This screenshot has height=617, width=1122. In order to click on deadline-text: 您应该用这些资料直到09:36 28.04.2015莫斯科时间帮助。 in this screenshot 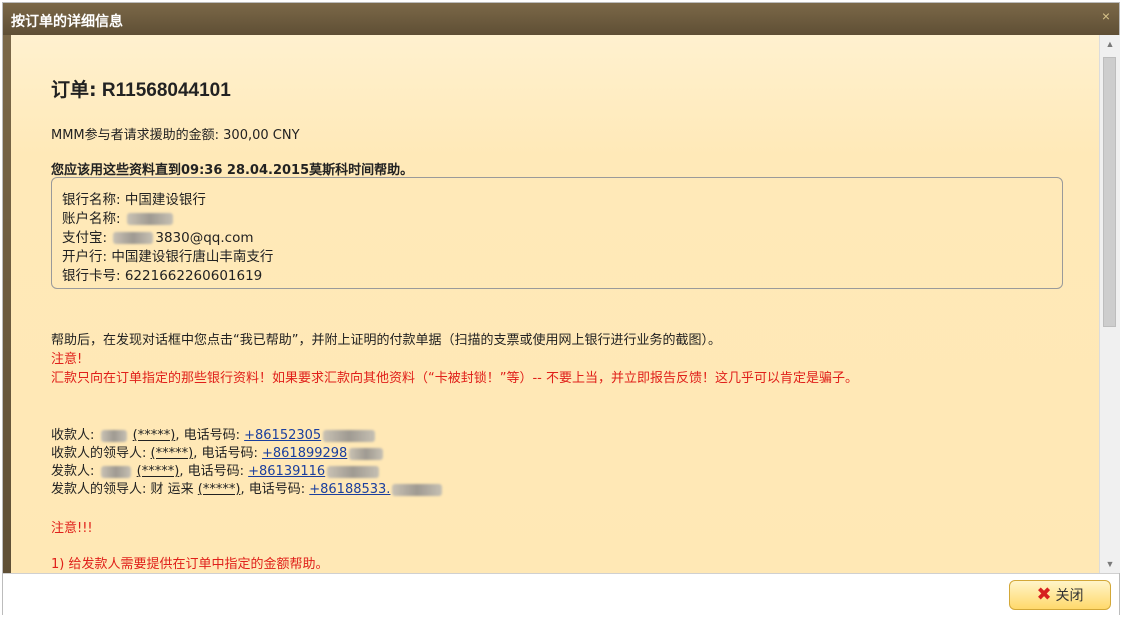, I will do `click(232, 170)`.